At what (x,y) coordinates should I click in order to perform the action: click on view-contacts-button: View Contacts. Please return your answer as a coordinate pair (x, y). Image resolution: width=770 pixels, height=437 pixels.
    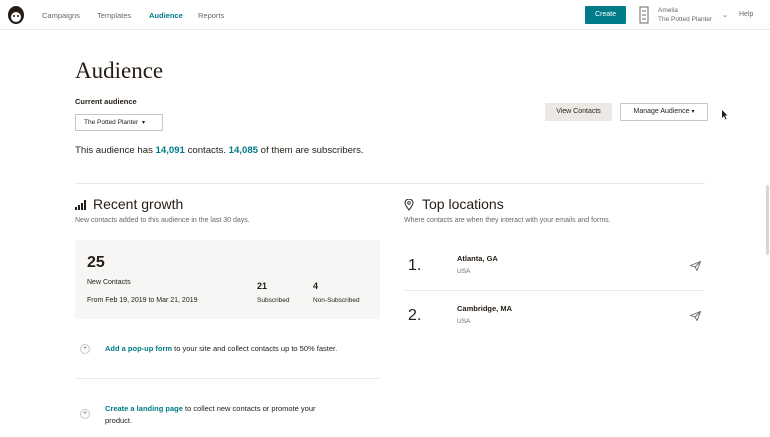
    Looking at the image, I should click on (578, 112).